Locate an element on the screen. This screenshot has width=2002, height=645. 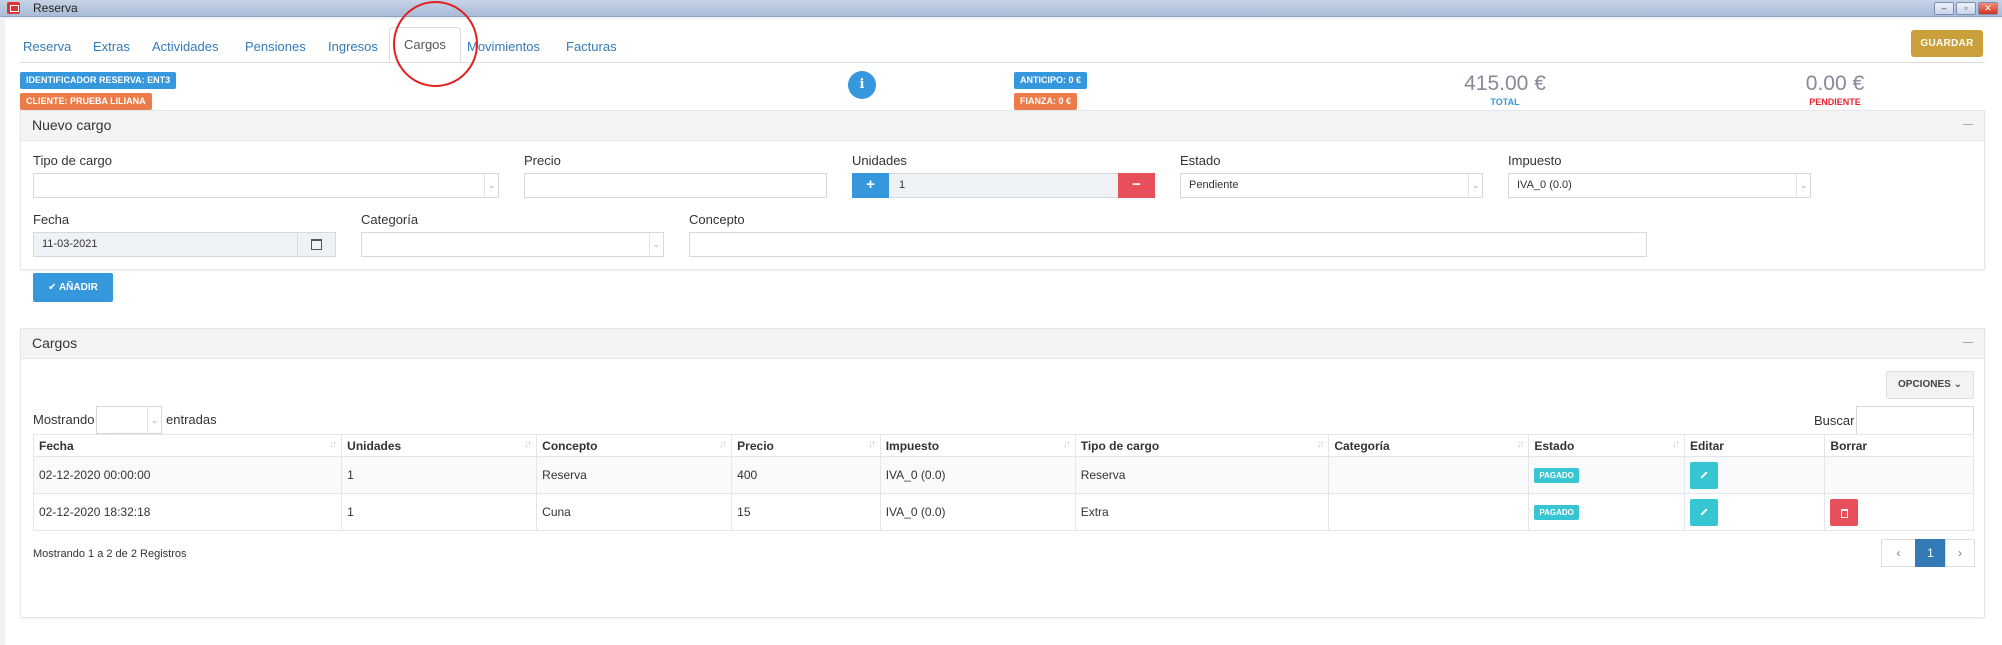
new-charge-header: Nuevo cargo is located at coordinates (1002, 126).